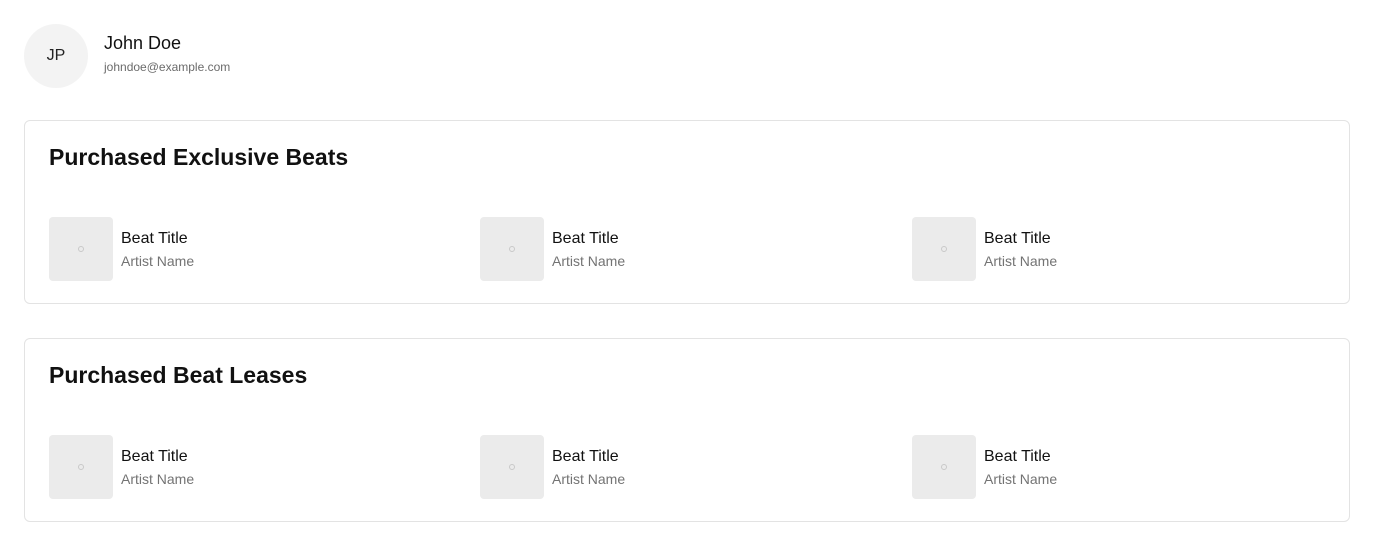  I want to click on avatar: JP, so click(56, 56).